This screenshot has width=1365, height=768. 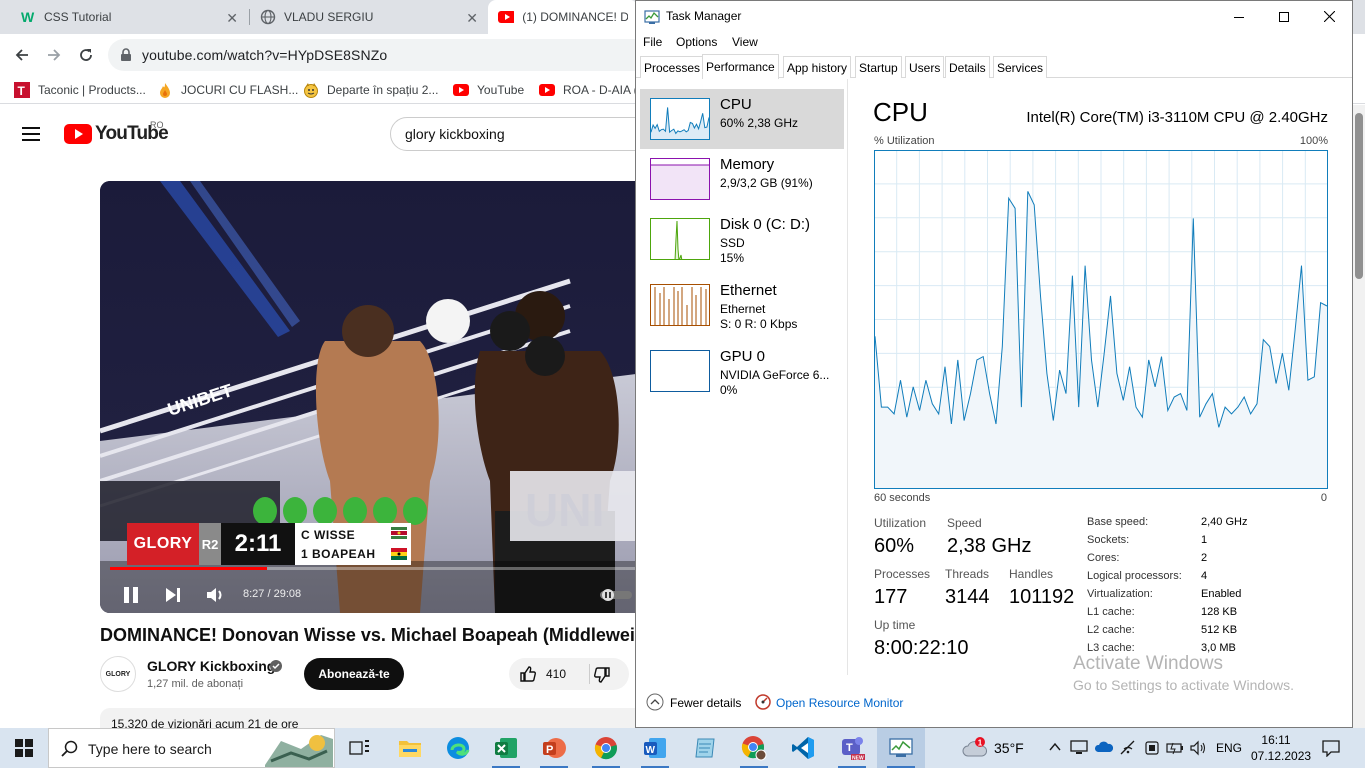 I want to click on menu-options: Options, so click(x=696, y=42).